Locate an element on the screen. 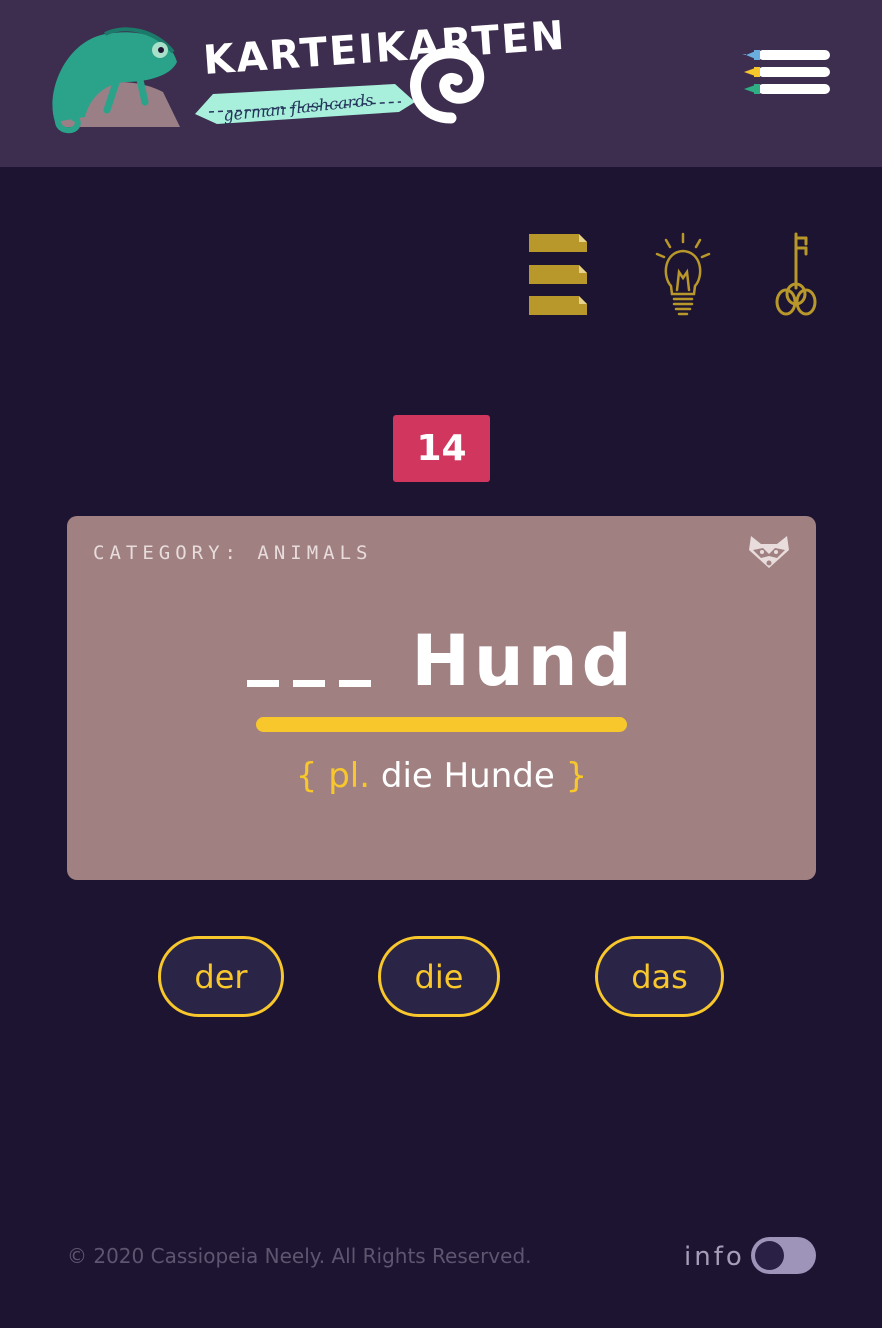 The height and width of the screenshot is (1328, 882). article-button-die: die is located at coordinates (439, 976).